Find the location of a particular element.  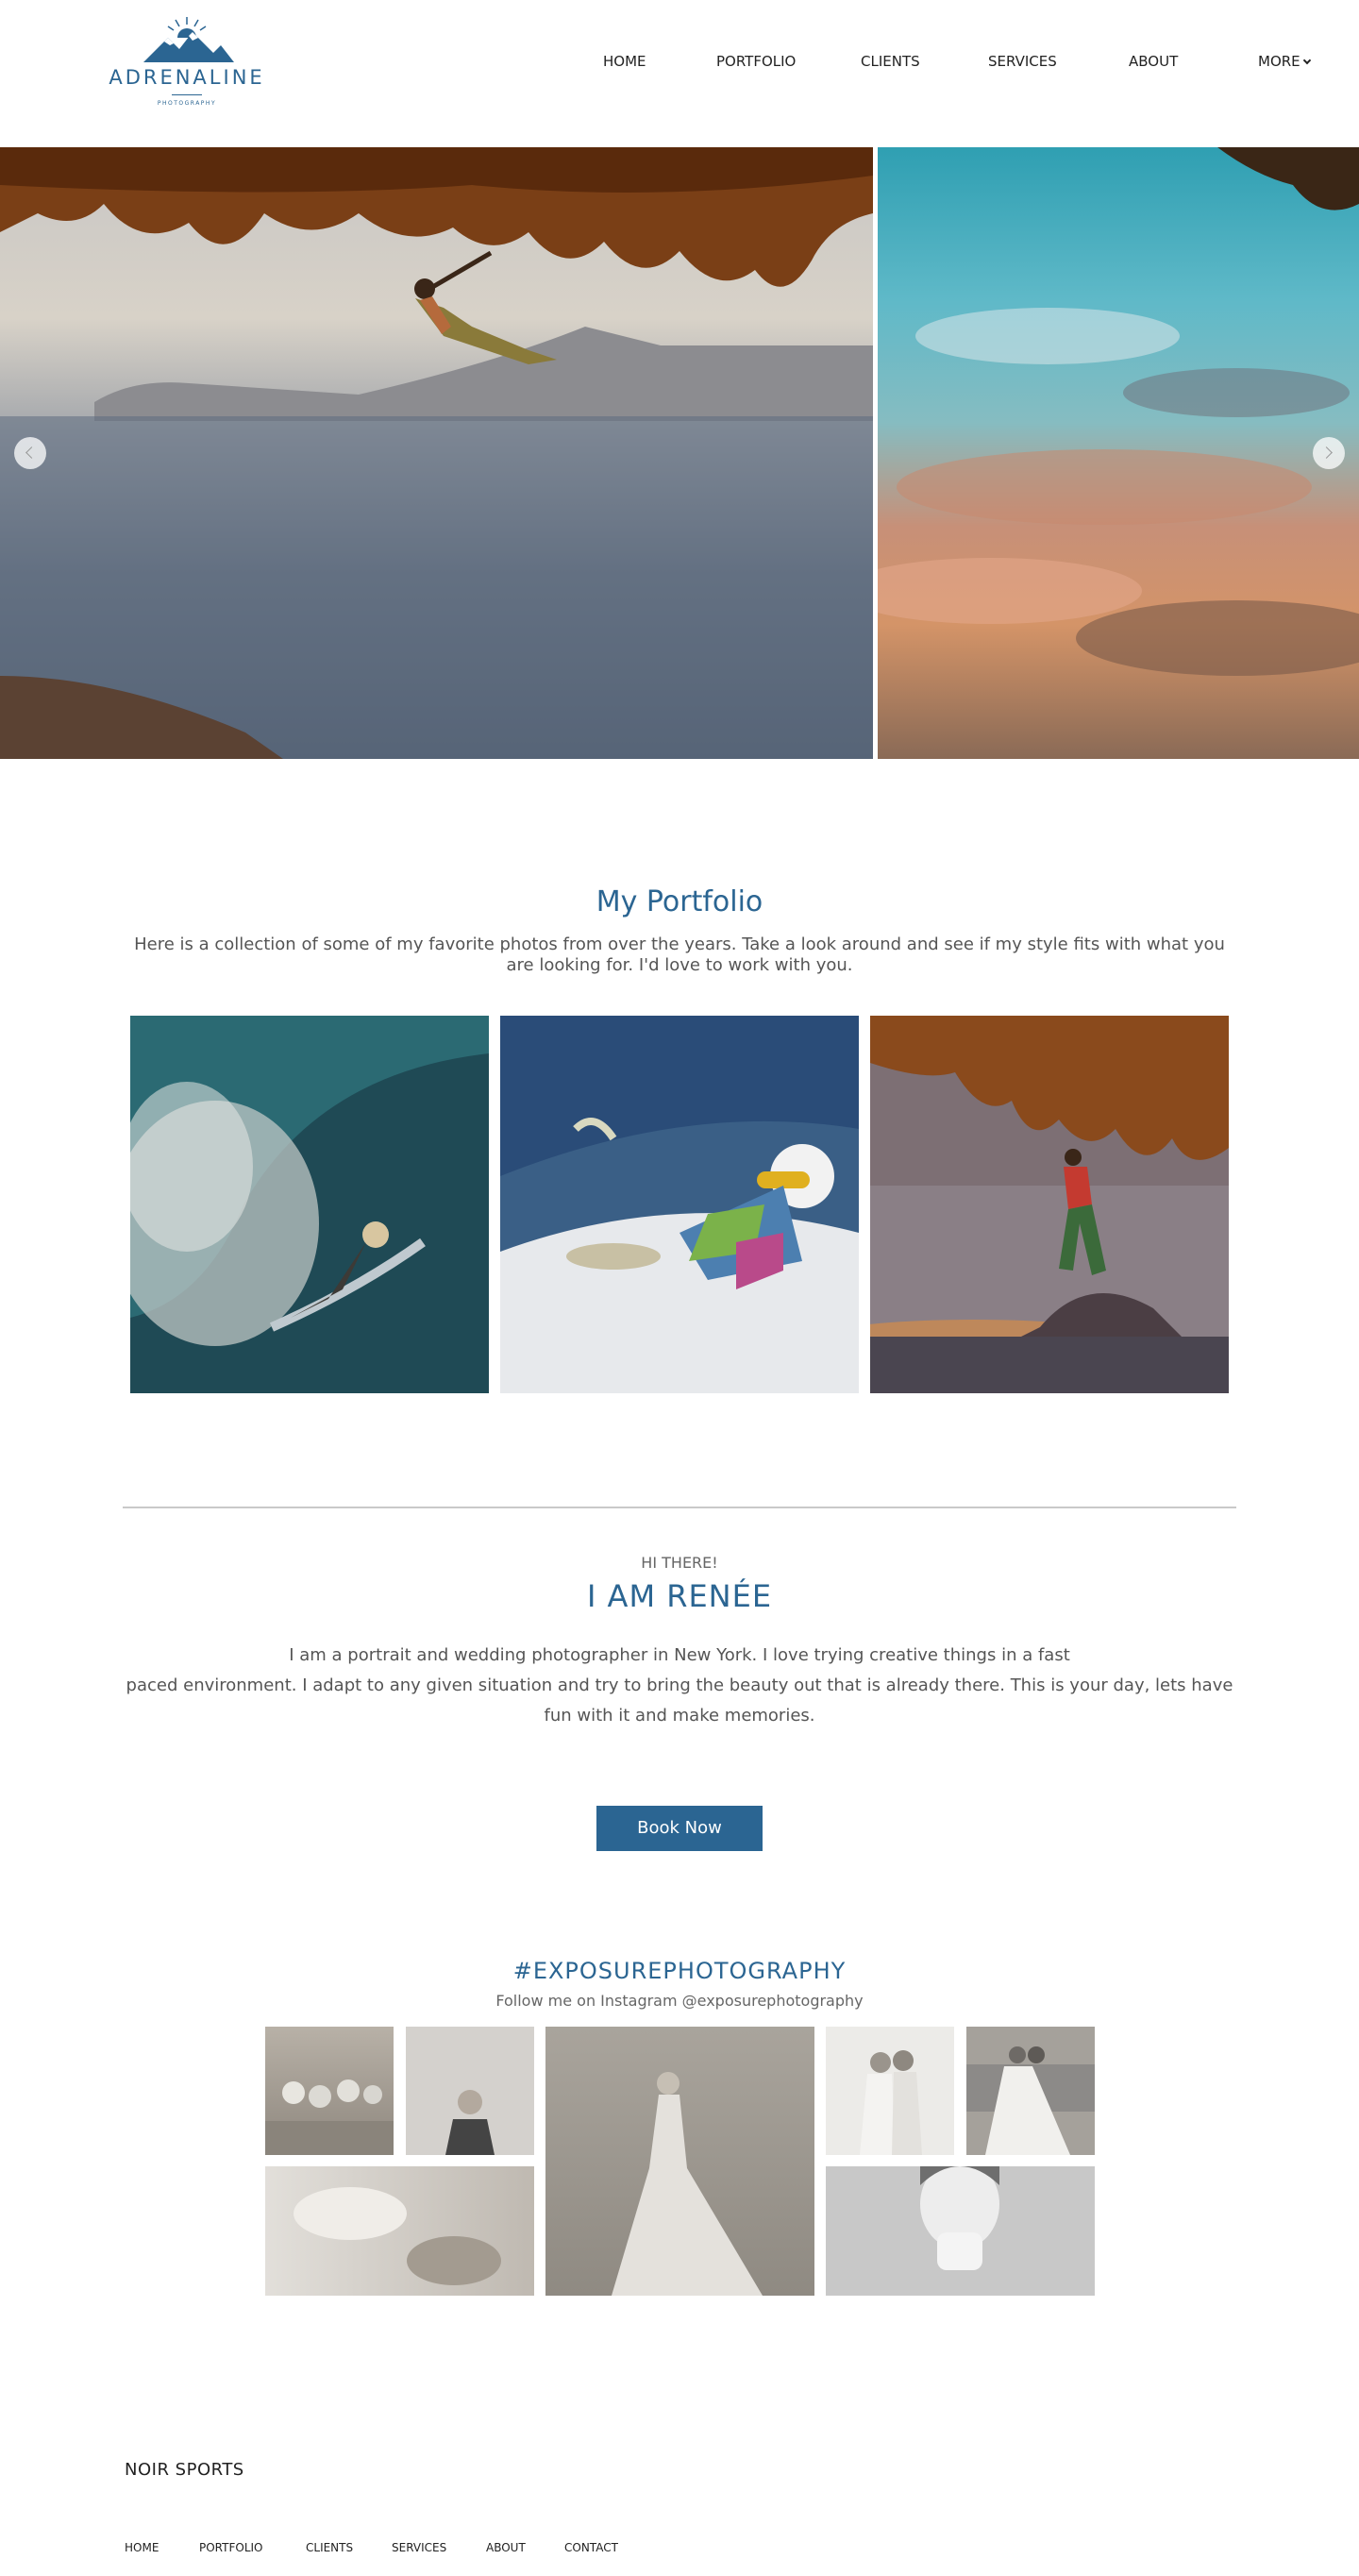

section-divider is located at coordinates (679, 1507).